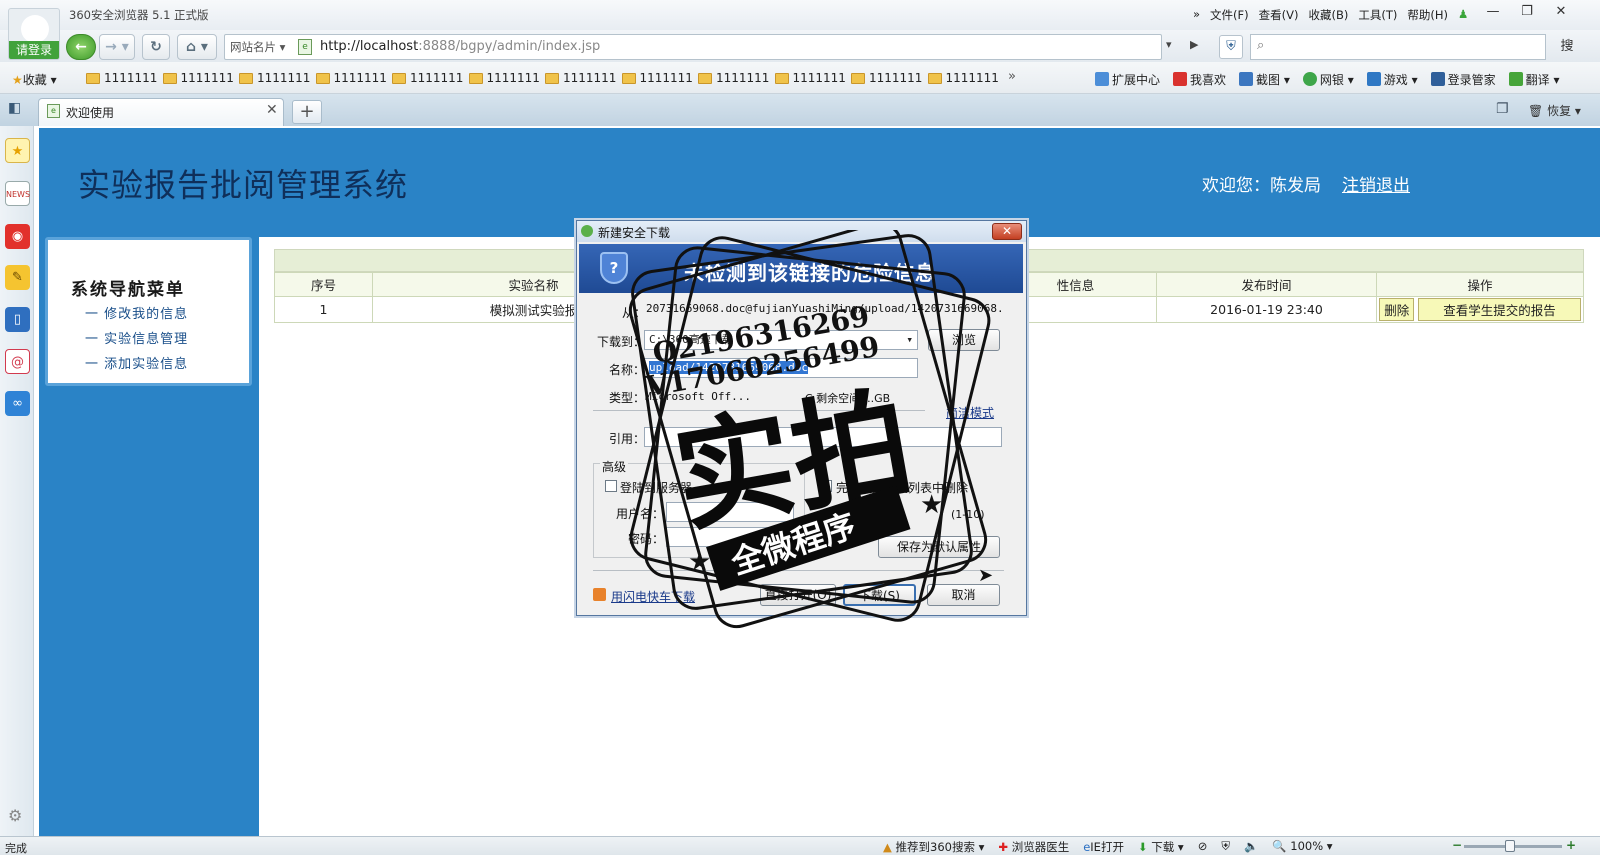 The image size is (1600, 856). I want to click on gamepad-icon, so click(1373, 79).